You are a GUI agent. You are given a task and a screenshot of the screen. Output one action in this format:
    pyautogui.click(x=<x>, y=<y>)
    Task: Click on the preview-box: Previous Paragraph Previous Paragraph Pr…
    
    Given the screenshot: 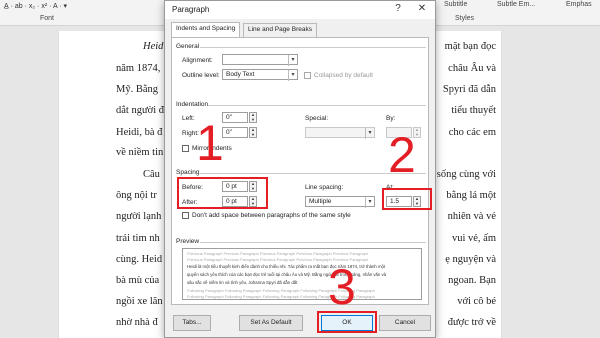 What is the action you would take?
    pyautogui.click(x=302, y=274)
    